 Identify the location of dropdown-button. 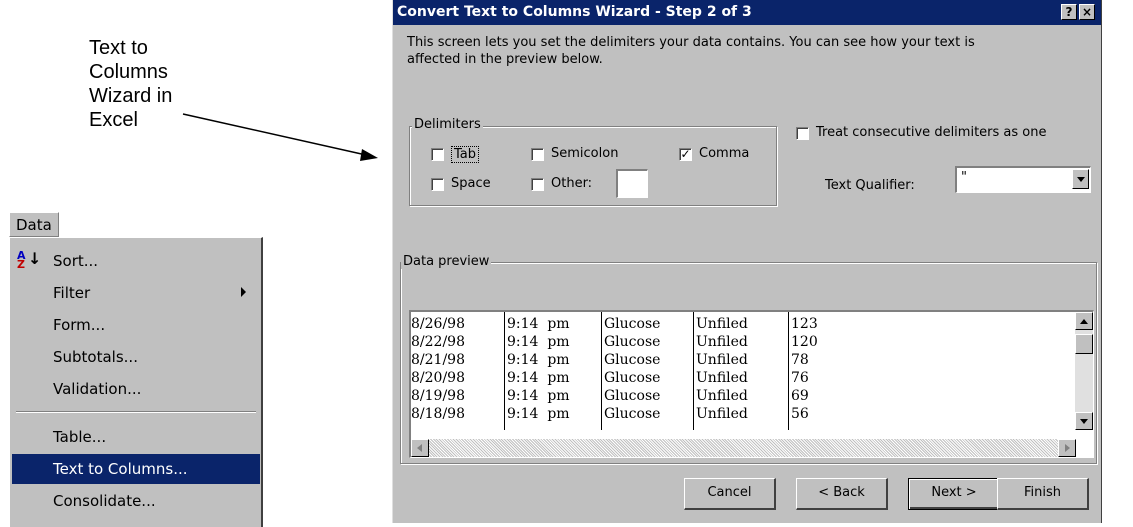
(1080, 179).